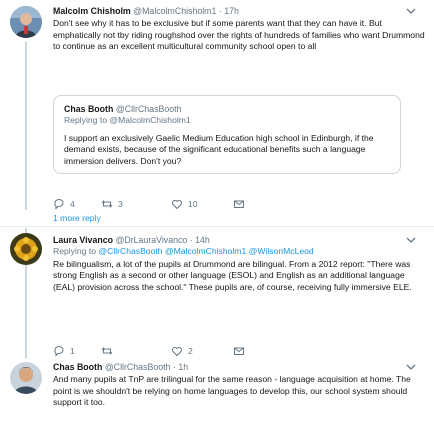 This screenshot has width=434, height=425. What do you see at coordinates (72, 351) in the screenshot?
I see `reply-count: 1` at bounding box center [72, 351].